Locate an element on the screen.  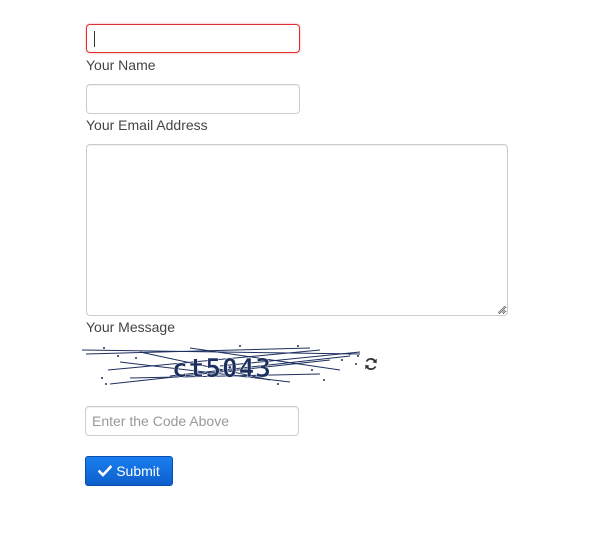
resize-handle-icon is located at coordinates (501, 309).